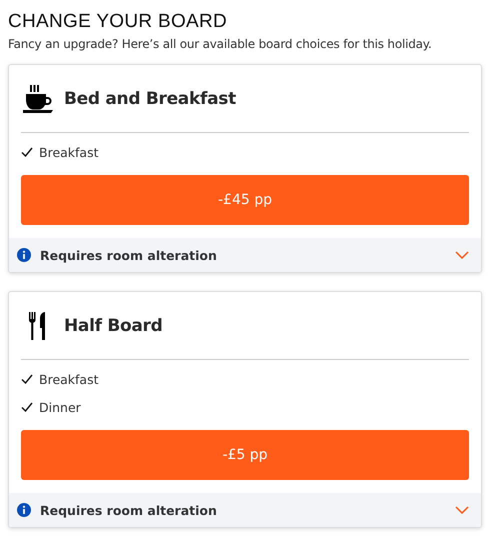 Image resolution: width=490 pixels, height=551 pixels. What do you see at coordinates (38, 326) in the screenshot?
I see `fork-and-knife-icon` at bounding box center [38, 326].